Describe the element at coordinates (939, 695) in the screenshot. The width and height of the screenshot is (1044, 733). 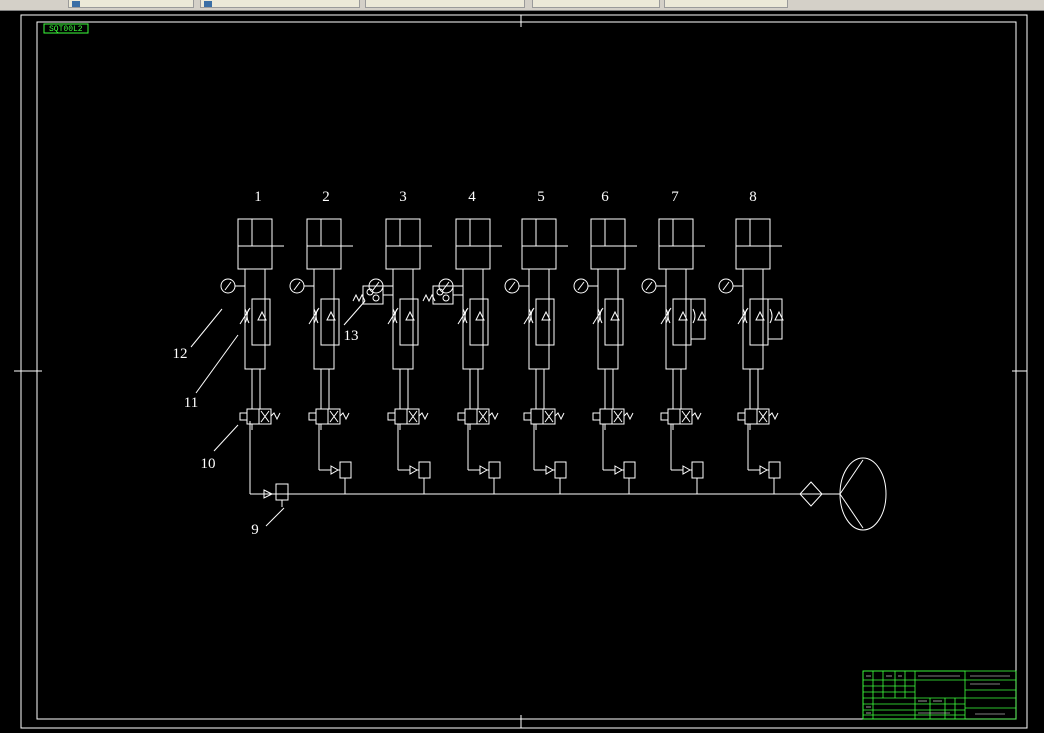
I see `title-block` at that location.